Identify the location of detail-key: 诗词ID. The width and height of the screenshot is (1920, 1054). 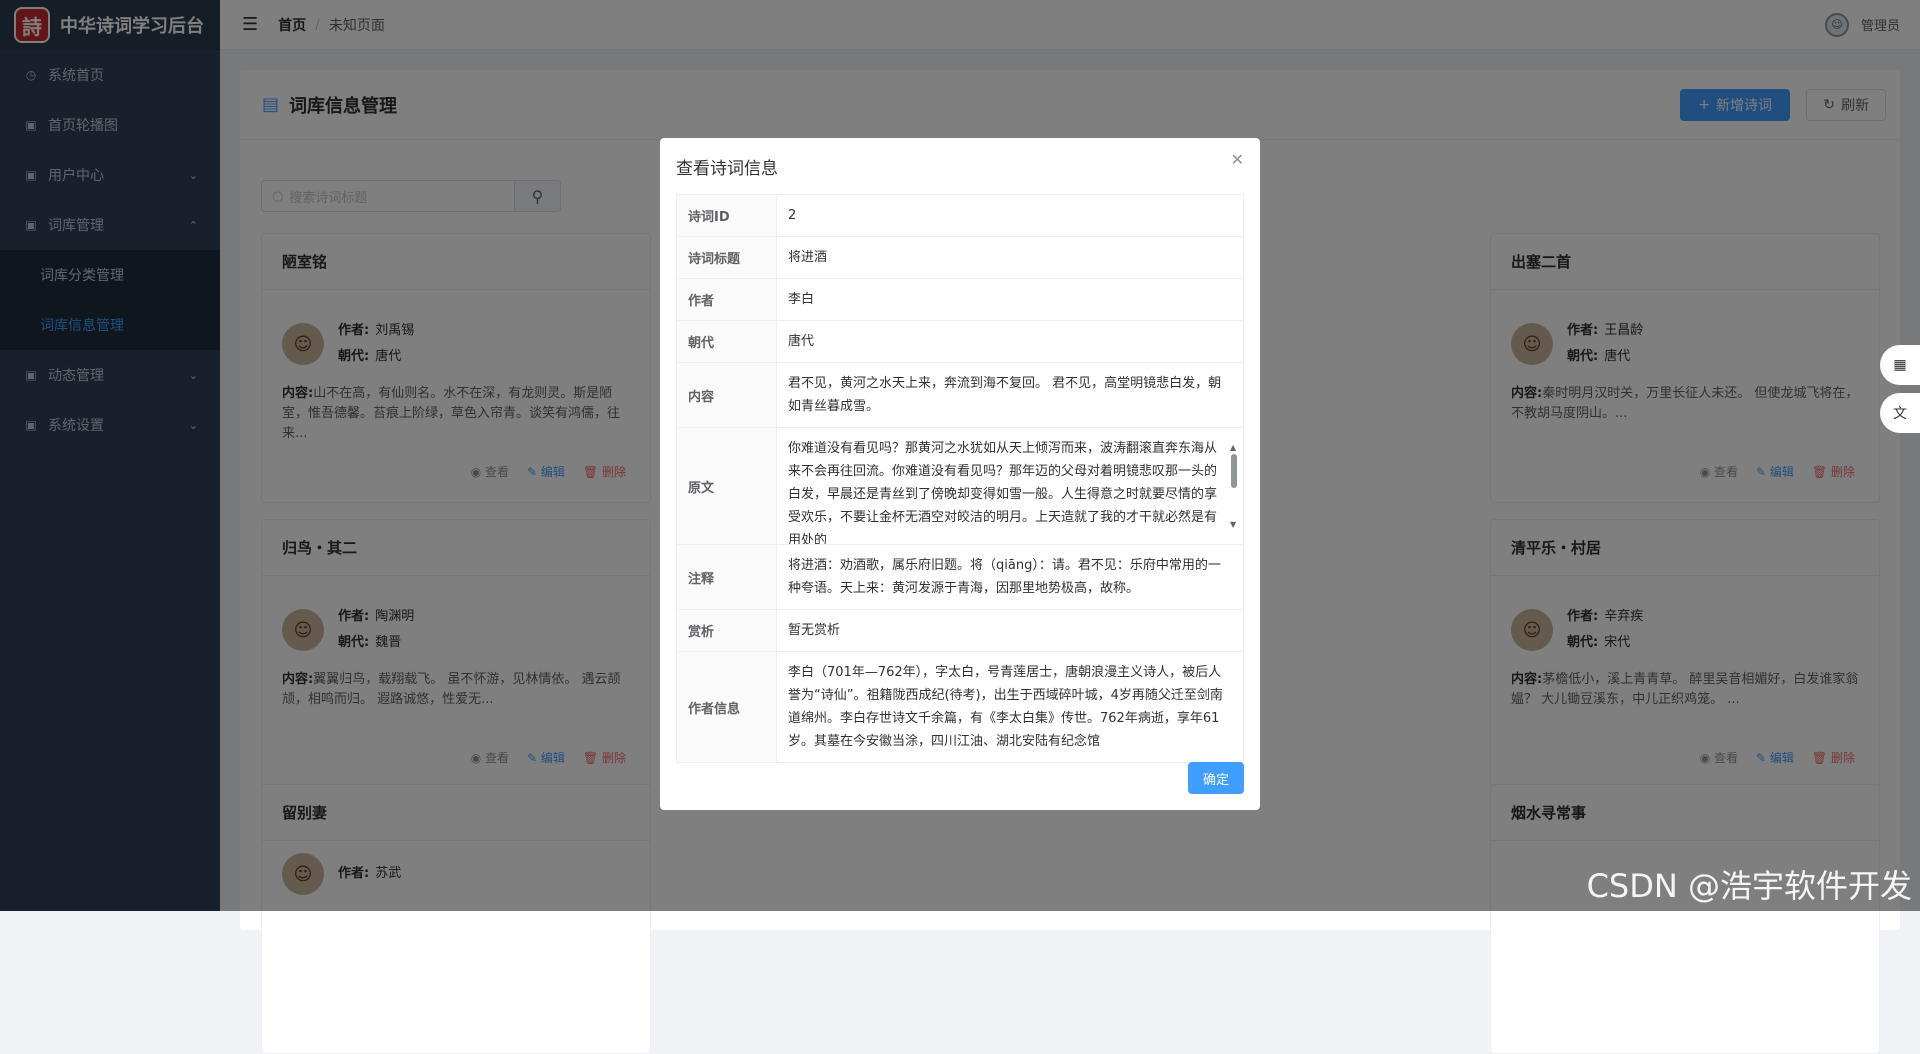
(727, 215).